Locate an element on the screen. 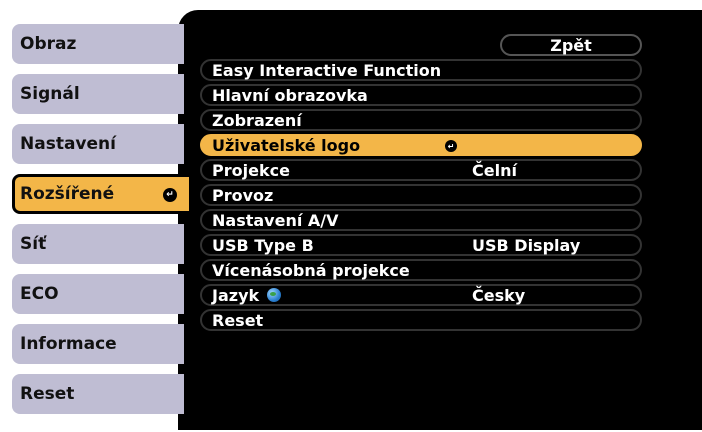 The image size is (702, 432). menu-item-label: Jazyk is located at coordinates (236, 295).